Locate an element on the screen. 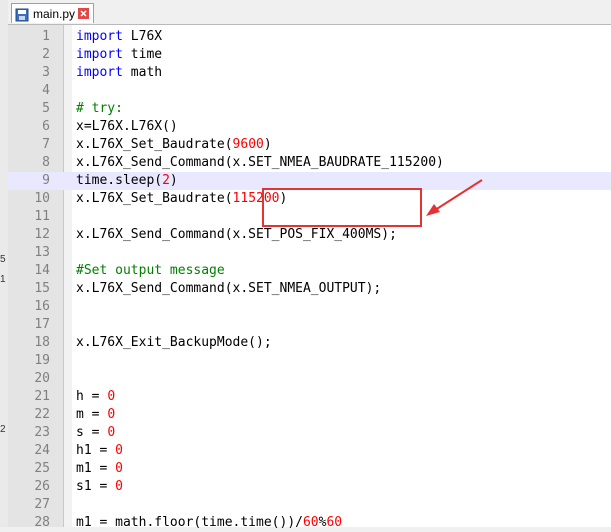 The height and width of the screenshot is (532, 611). code-token: 2 is located at coordinates (166, 180).